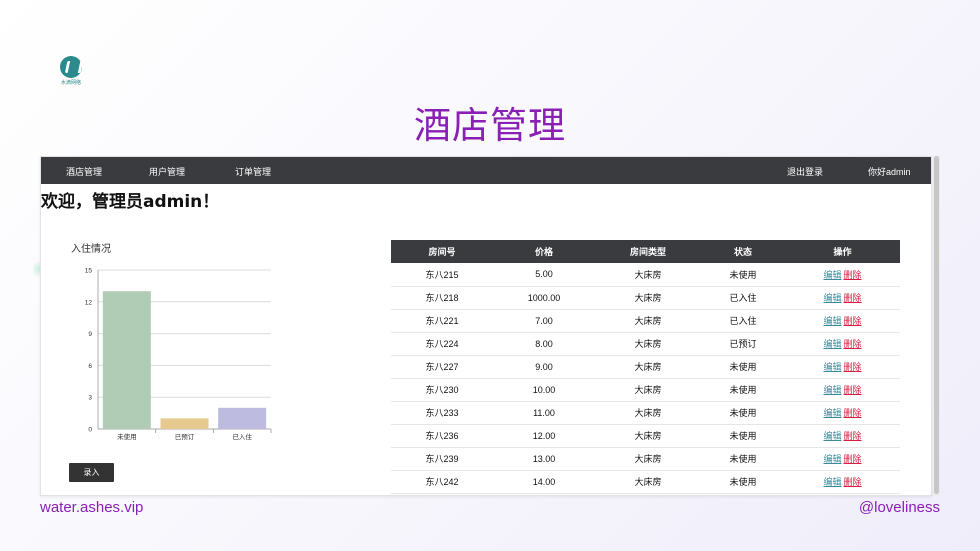 This screenshot has height=551, width=980. I want to click on logo-icon, so click(71, 67).